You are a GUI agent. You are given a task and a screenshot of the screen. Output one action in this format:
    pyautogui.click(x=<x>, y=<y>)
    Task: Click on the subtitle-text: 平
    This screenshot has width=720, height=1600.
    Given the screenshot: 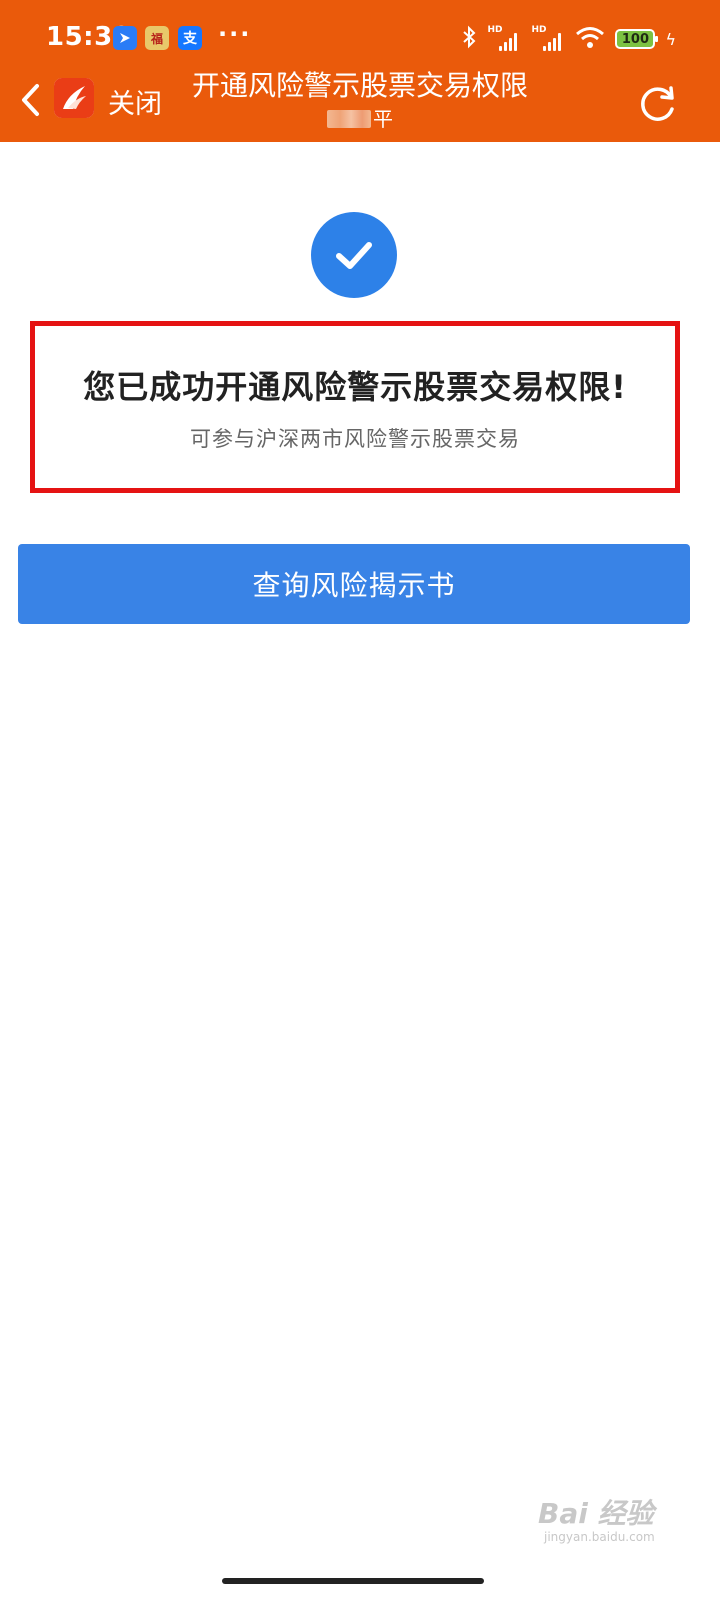 What is the action you would take?
    pyautogui.click(x=383, y=119)
    